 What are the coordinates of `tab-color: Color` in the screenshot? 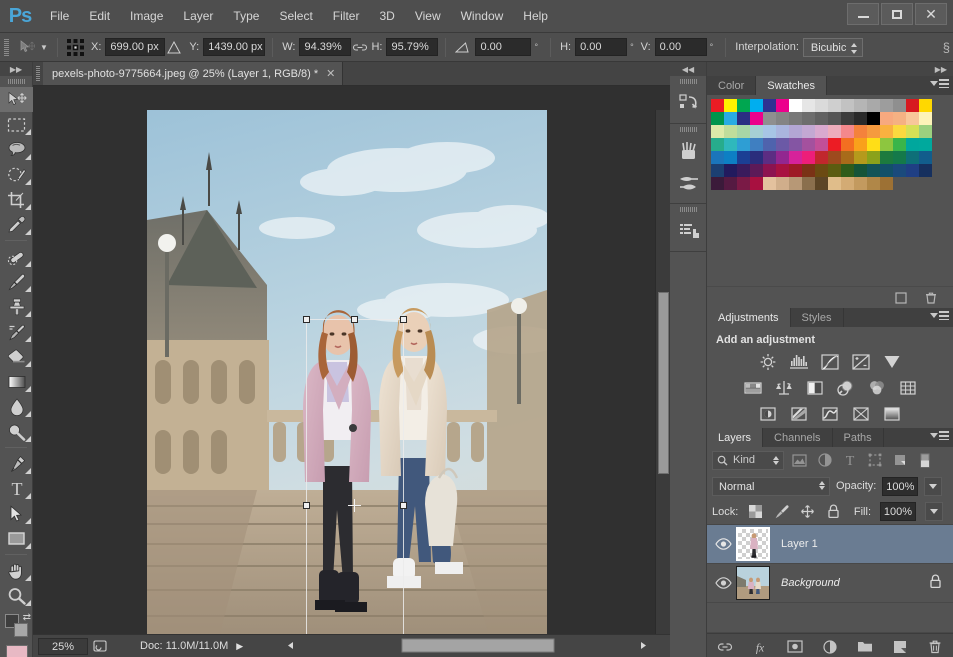 It's located at (732, 85).